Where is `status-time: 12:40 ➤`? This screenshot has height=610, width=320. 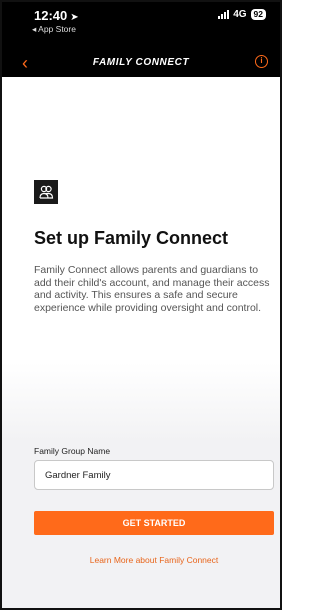 status-time: 12:40 ➤ is located at coordinates (56, 15).